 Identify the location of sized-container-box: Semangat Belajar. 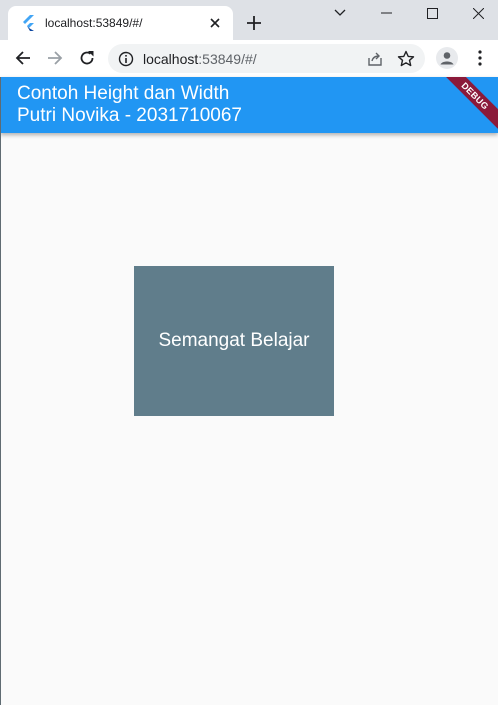
(234, 341).